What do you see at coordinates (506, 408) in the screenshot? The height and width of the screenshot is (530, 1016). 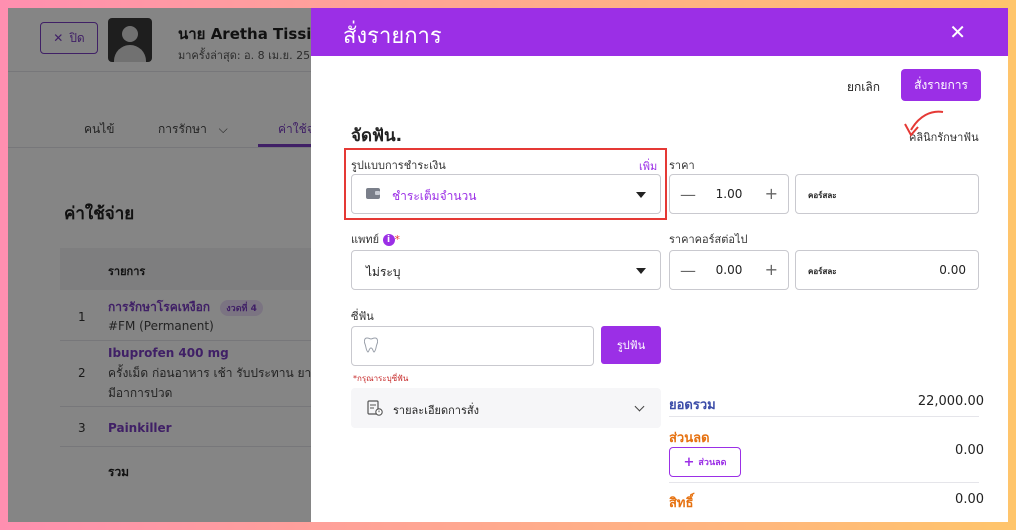 I see `order-details-accordion: รายละเอียดการสั่ง` at bounding box center [506, 408].